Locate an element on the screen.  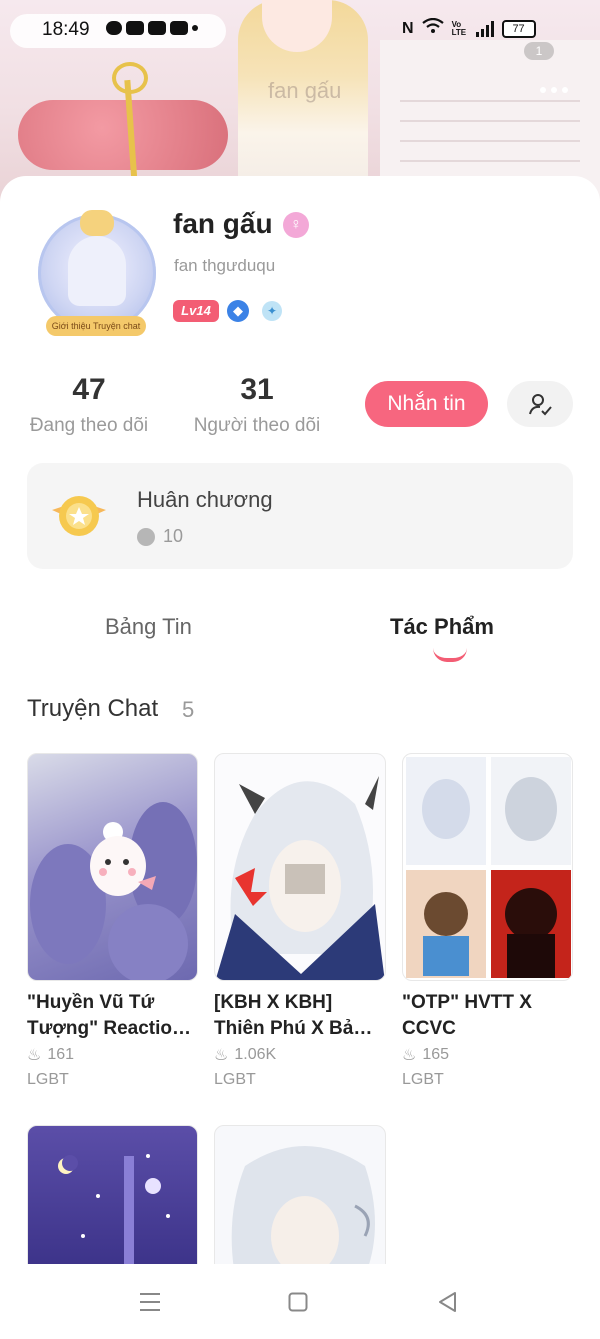
diamond-badge-icon: ◆ is located at coordinates (238, 311).